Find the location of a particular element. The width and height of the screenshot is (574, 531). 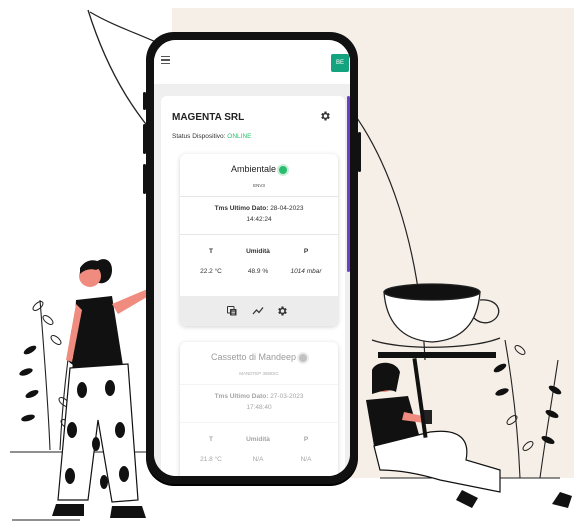

last-data-timestamp: Tms Ultimo Dato: 28-04-2023 14:42:24 is located at coordinates (259, 214).